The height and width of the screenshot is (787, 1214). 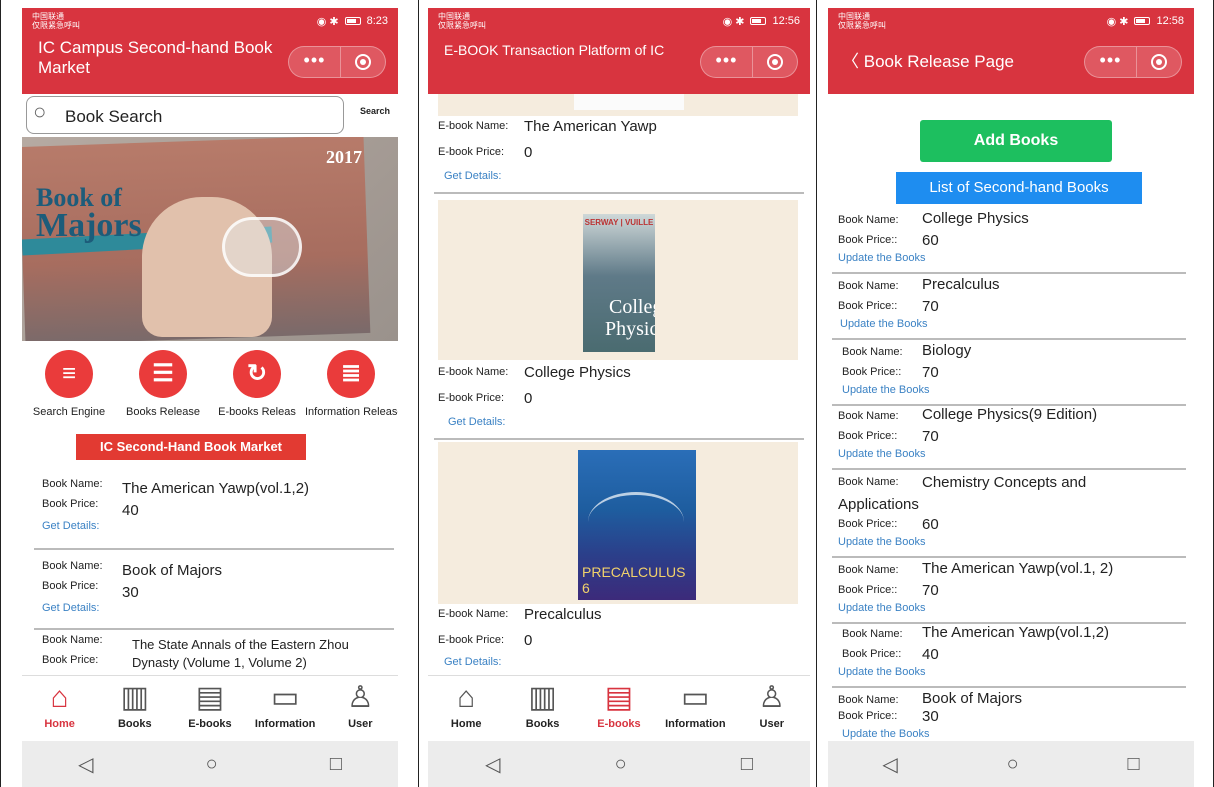 What do you see at coordinates (972, 698) in the screenshot?
I see `book-name: Book of Majors` at bounding box center [972, 698].